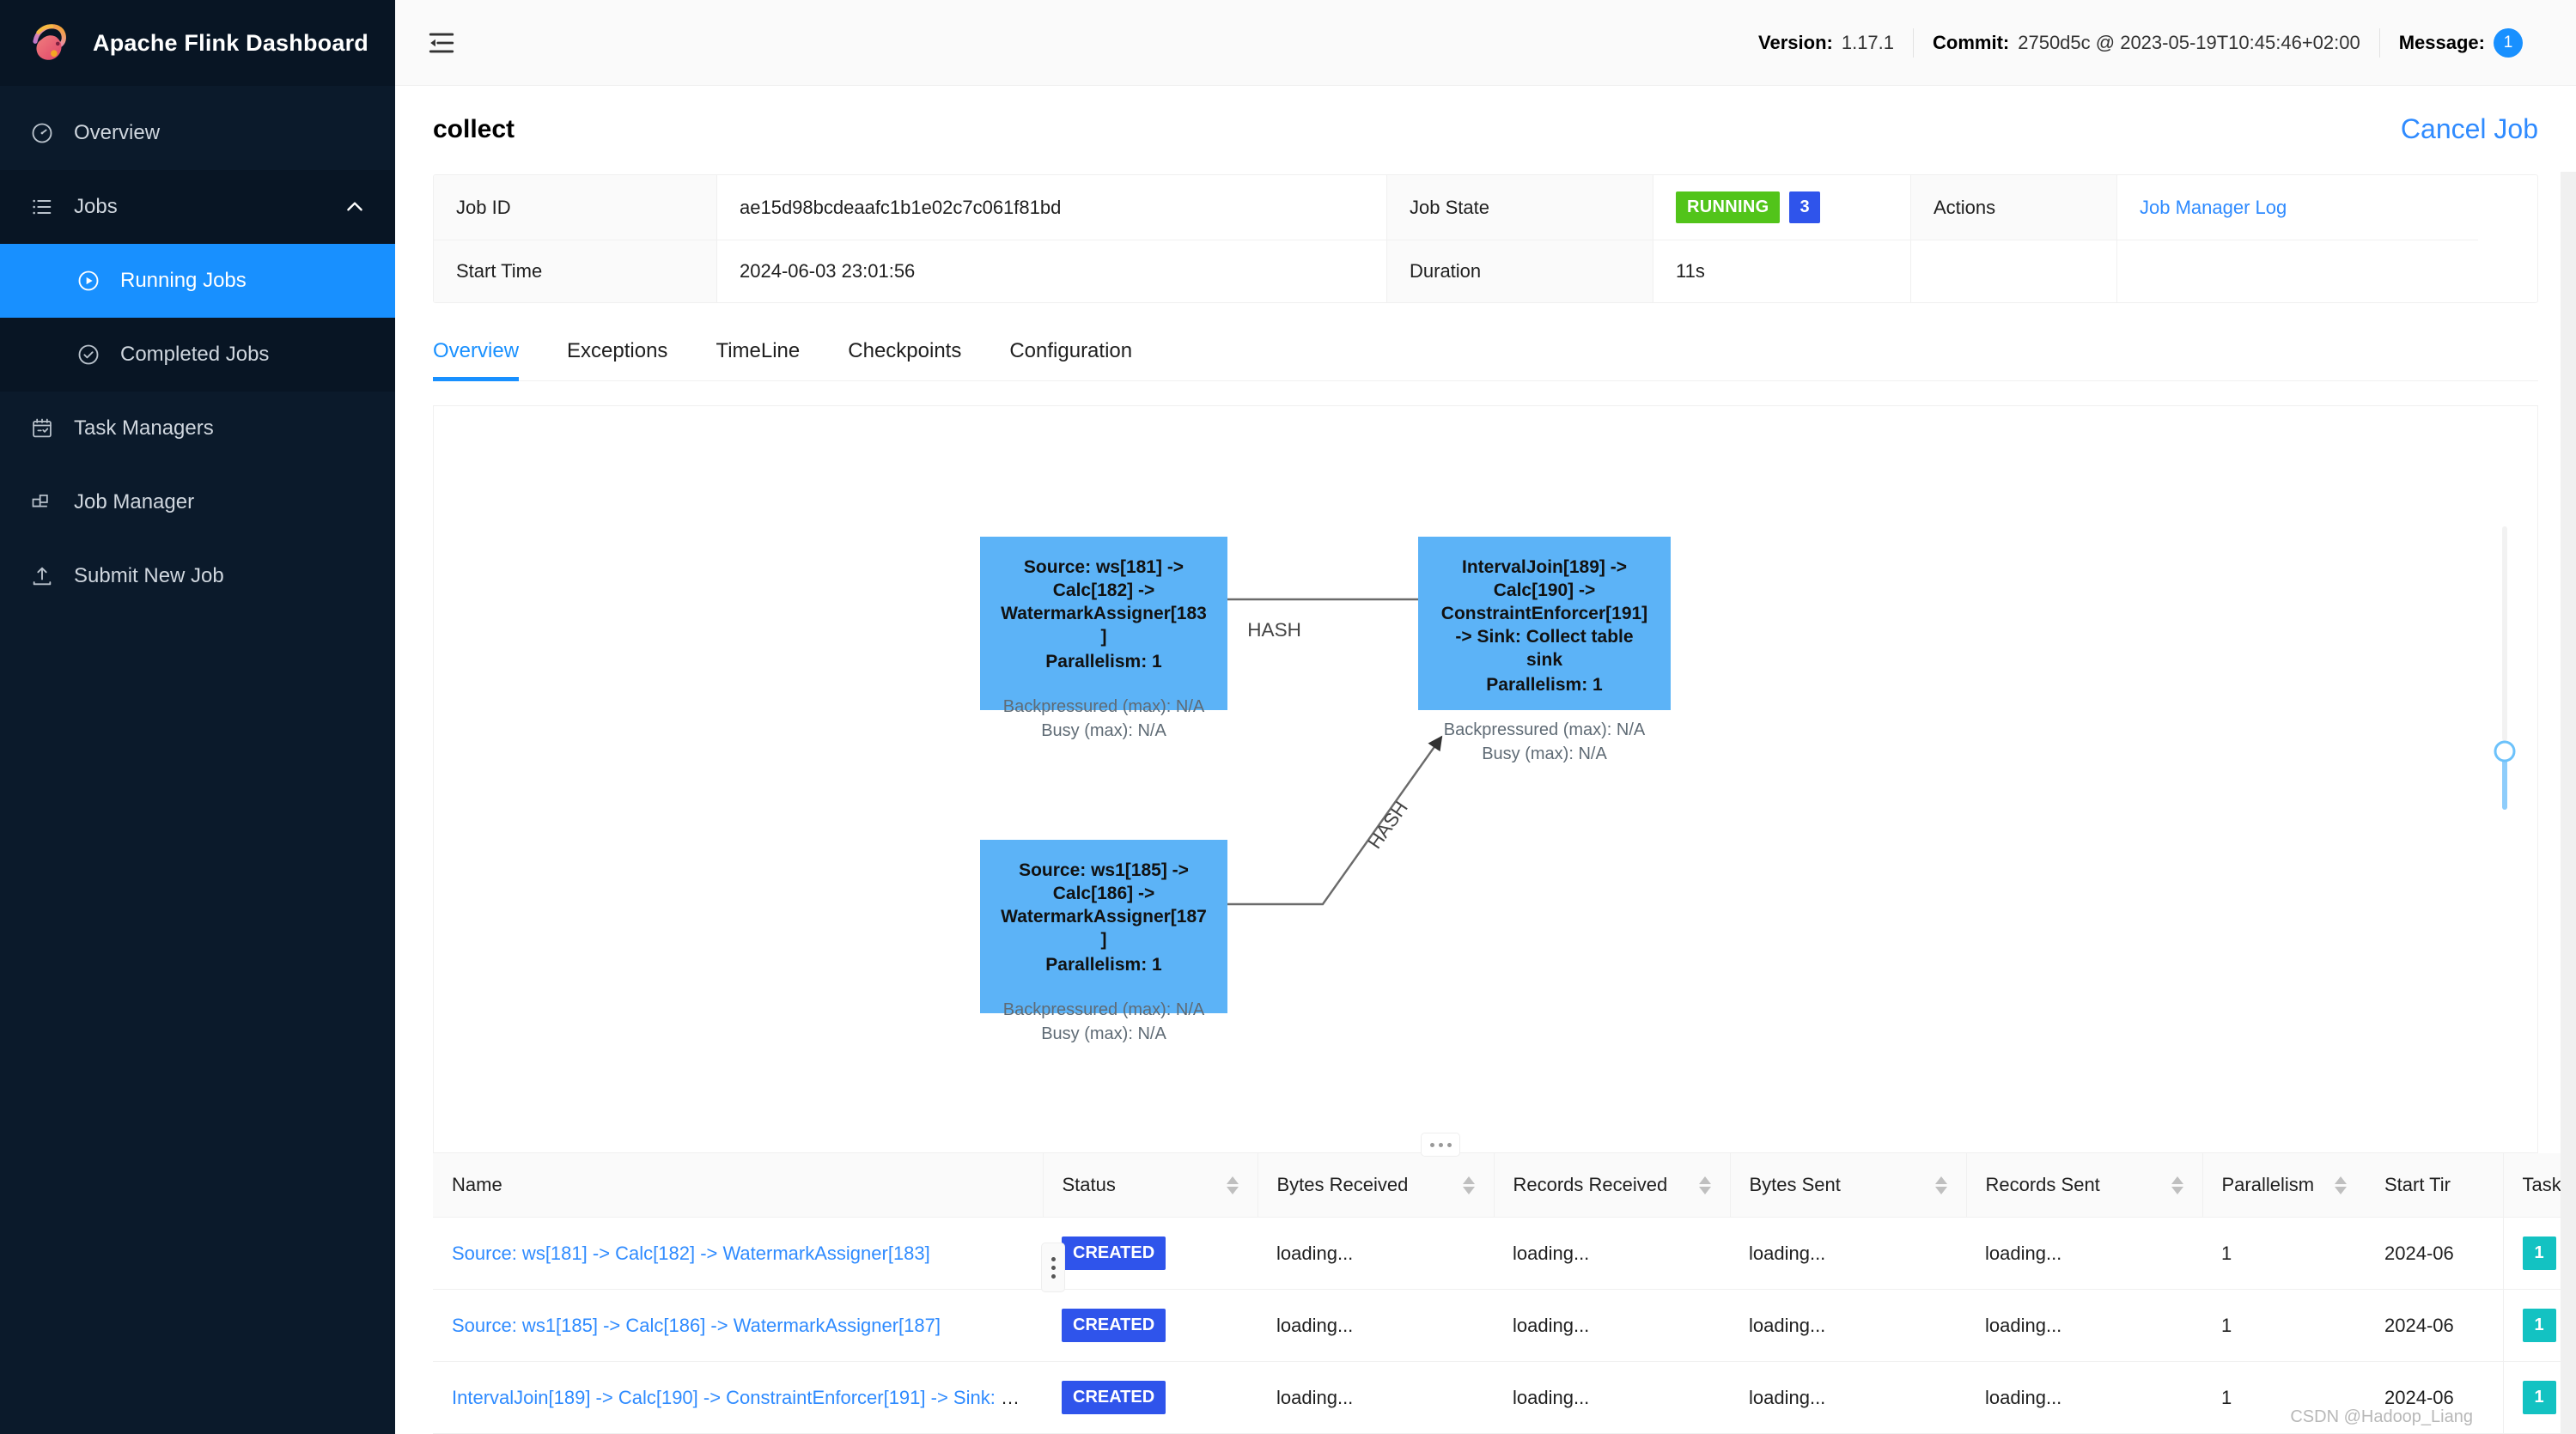  I want to click on column-header-bytes-sent: Bytes Sent, so click(1848, 1185).